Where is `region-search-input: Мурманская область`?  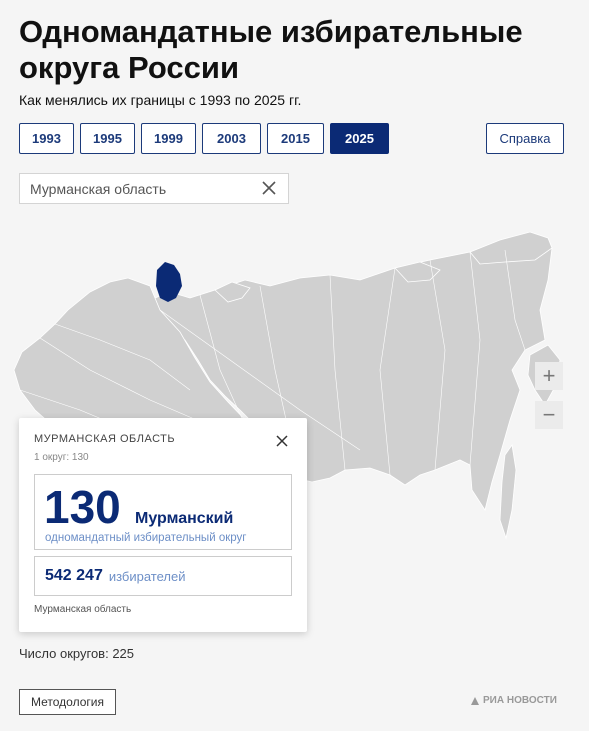
region-search-input: Мурманская область is located at coordinates (154, 188).